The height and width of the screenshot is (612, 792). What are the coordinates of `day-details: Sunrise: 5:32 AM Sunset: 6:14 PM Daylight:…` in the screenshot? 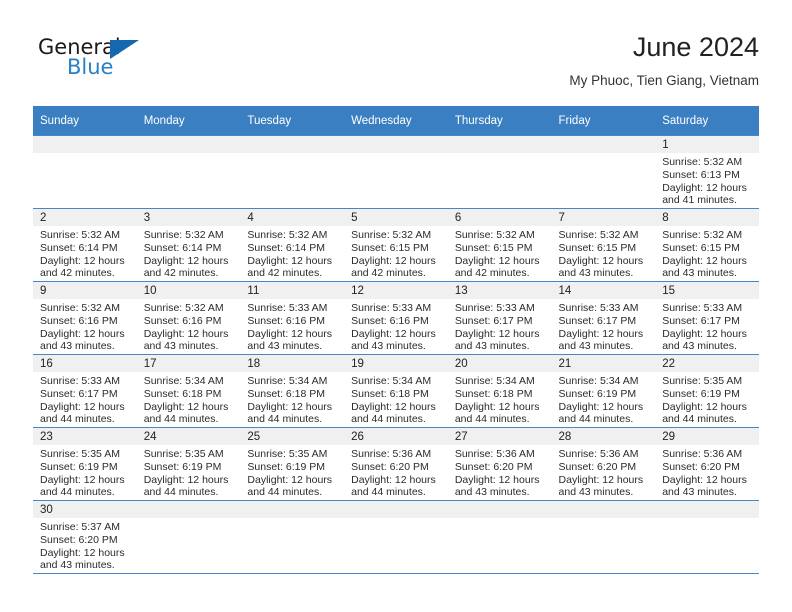 It's located at (292, 253).